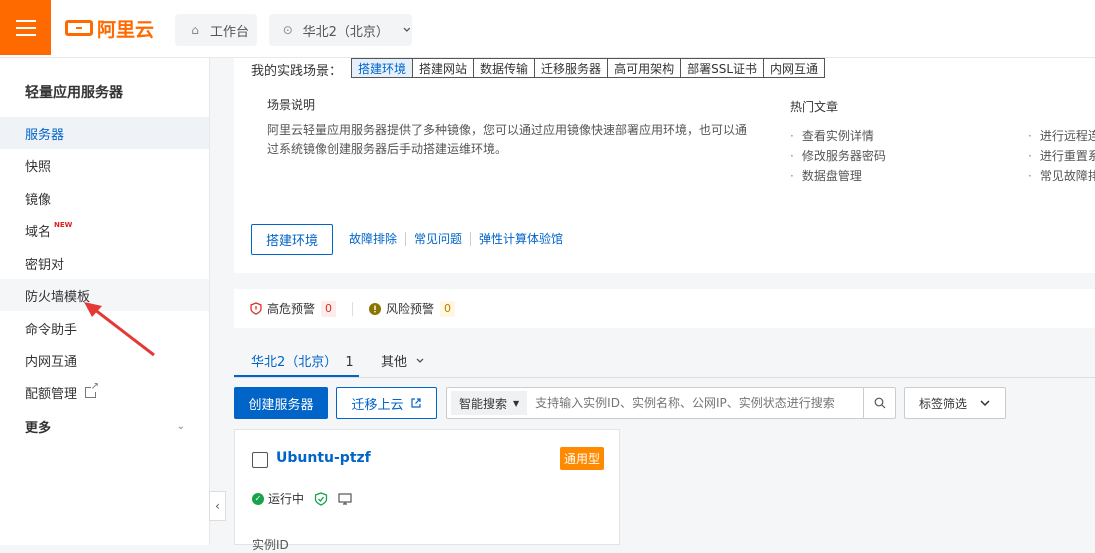  Describe the element at coordinates (321, 498) in the screenshot. I see `shield-check-icon` at that location.